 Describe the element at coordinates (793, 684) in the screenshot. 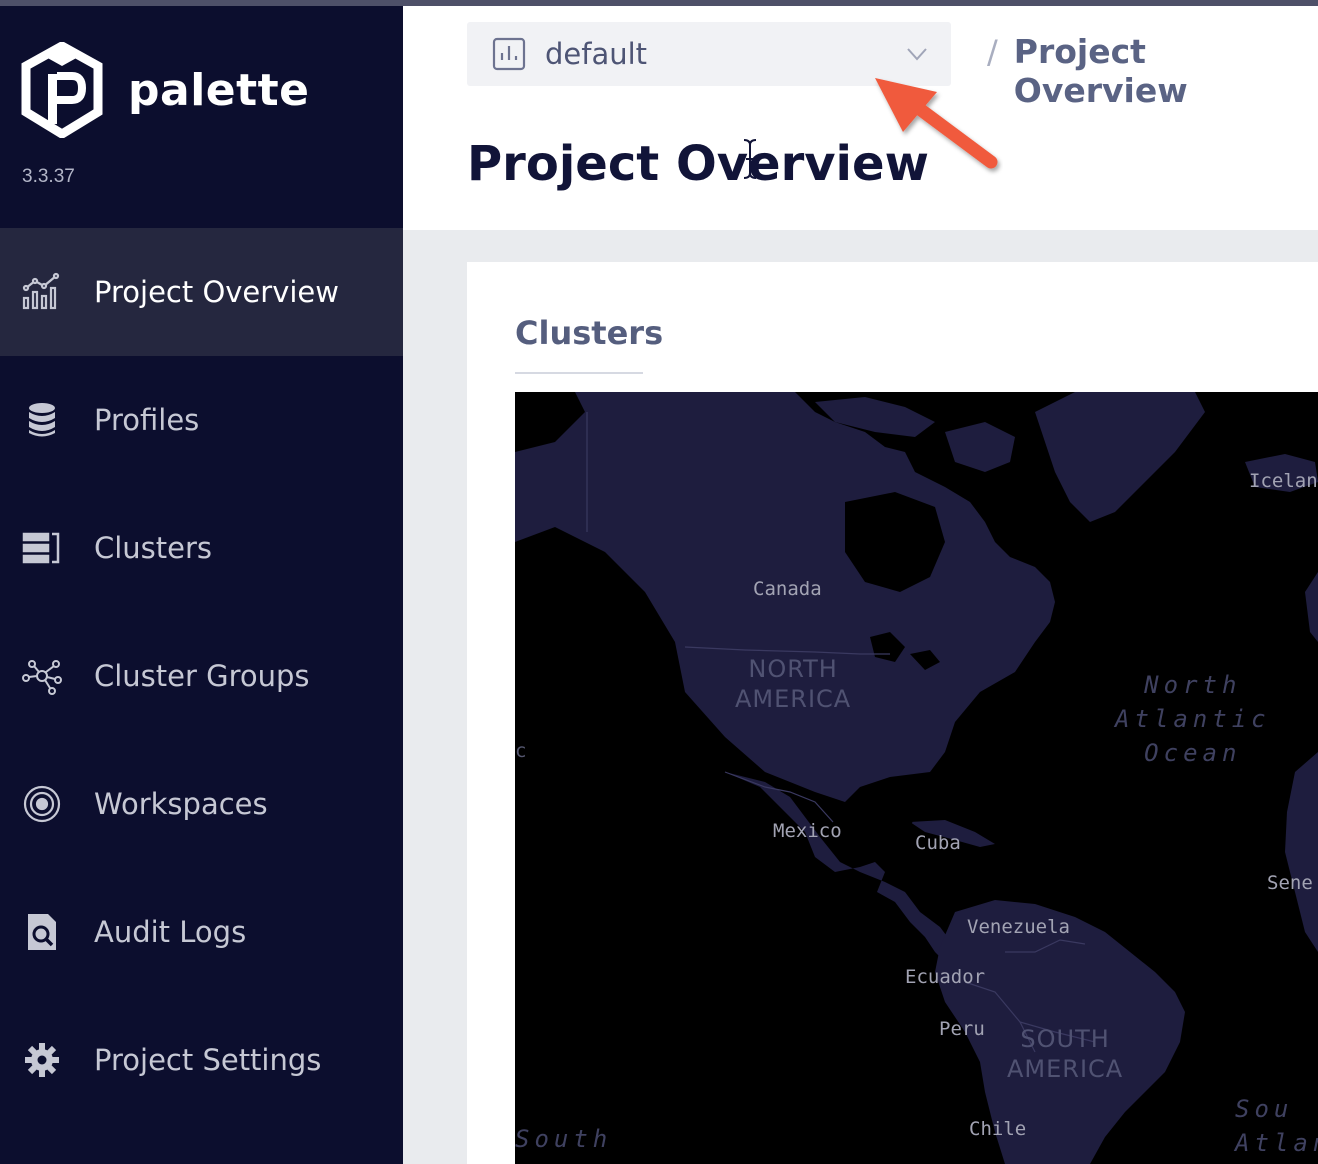

I see `map-label-north-america: NORTH AMERICA` at that location.